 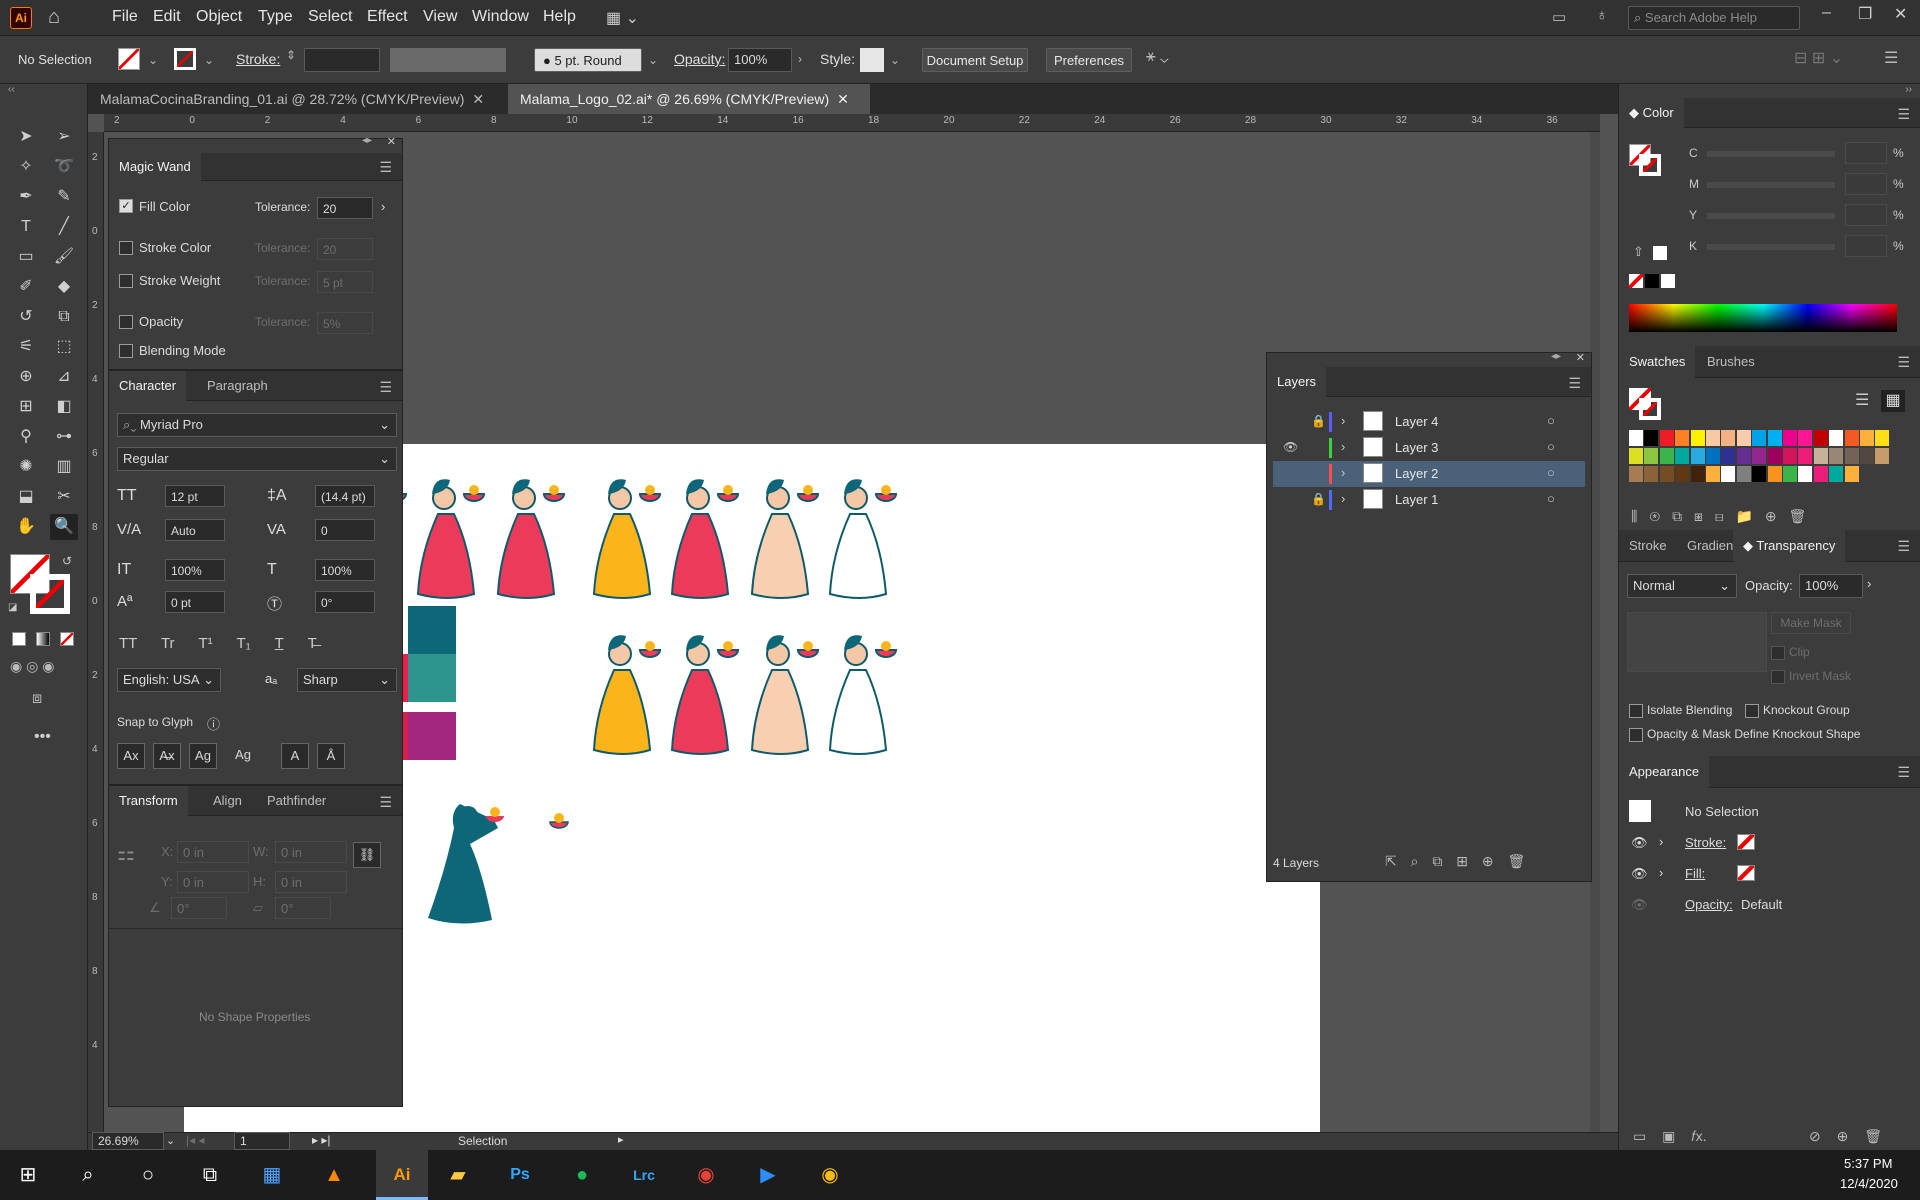 I want to click on tab-stroke: Stroke, so click(x=1648, y=546).